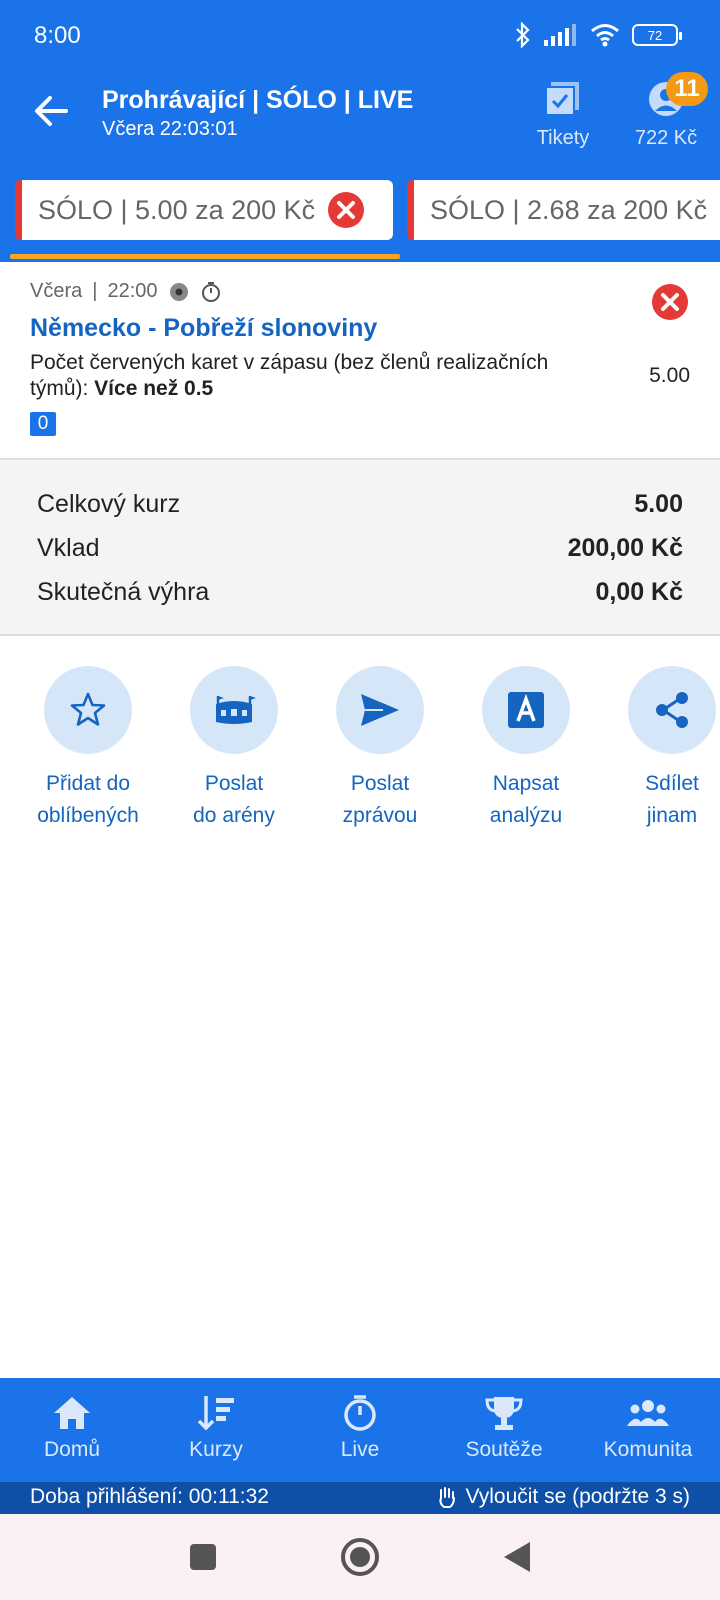 The height and width of the screenshot is (1600, 720). I want to click on system-navigation, so click(360, 1557).